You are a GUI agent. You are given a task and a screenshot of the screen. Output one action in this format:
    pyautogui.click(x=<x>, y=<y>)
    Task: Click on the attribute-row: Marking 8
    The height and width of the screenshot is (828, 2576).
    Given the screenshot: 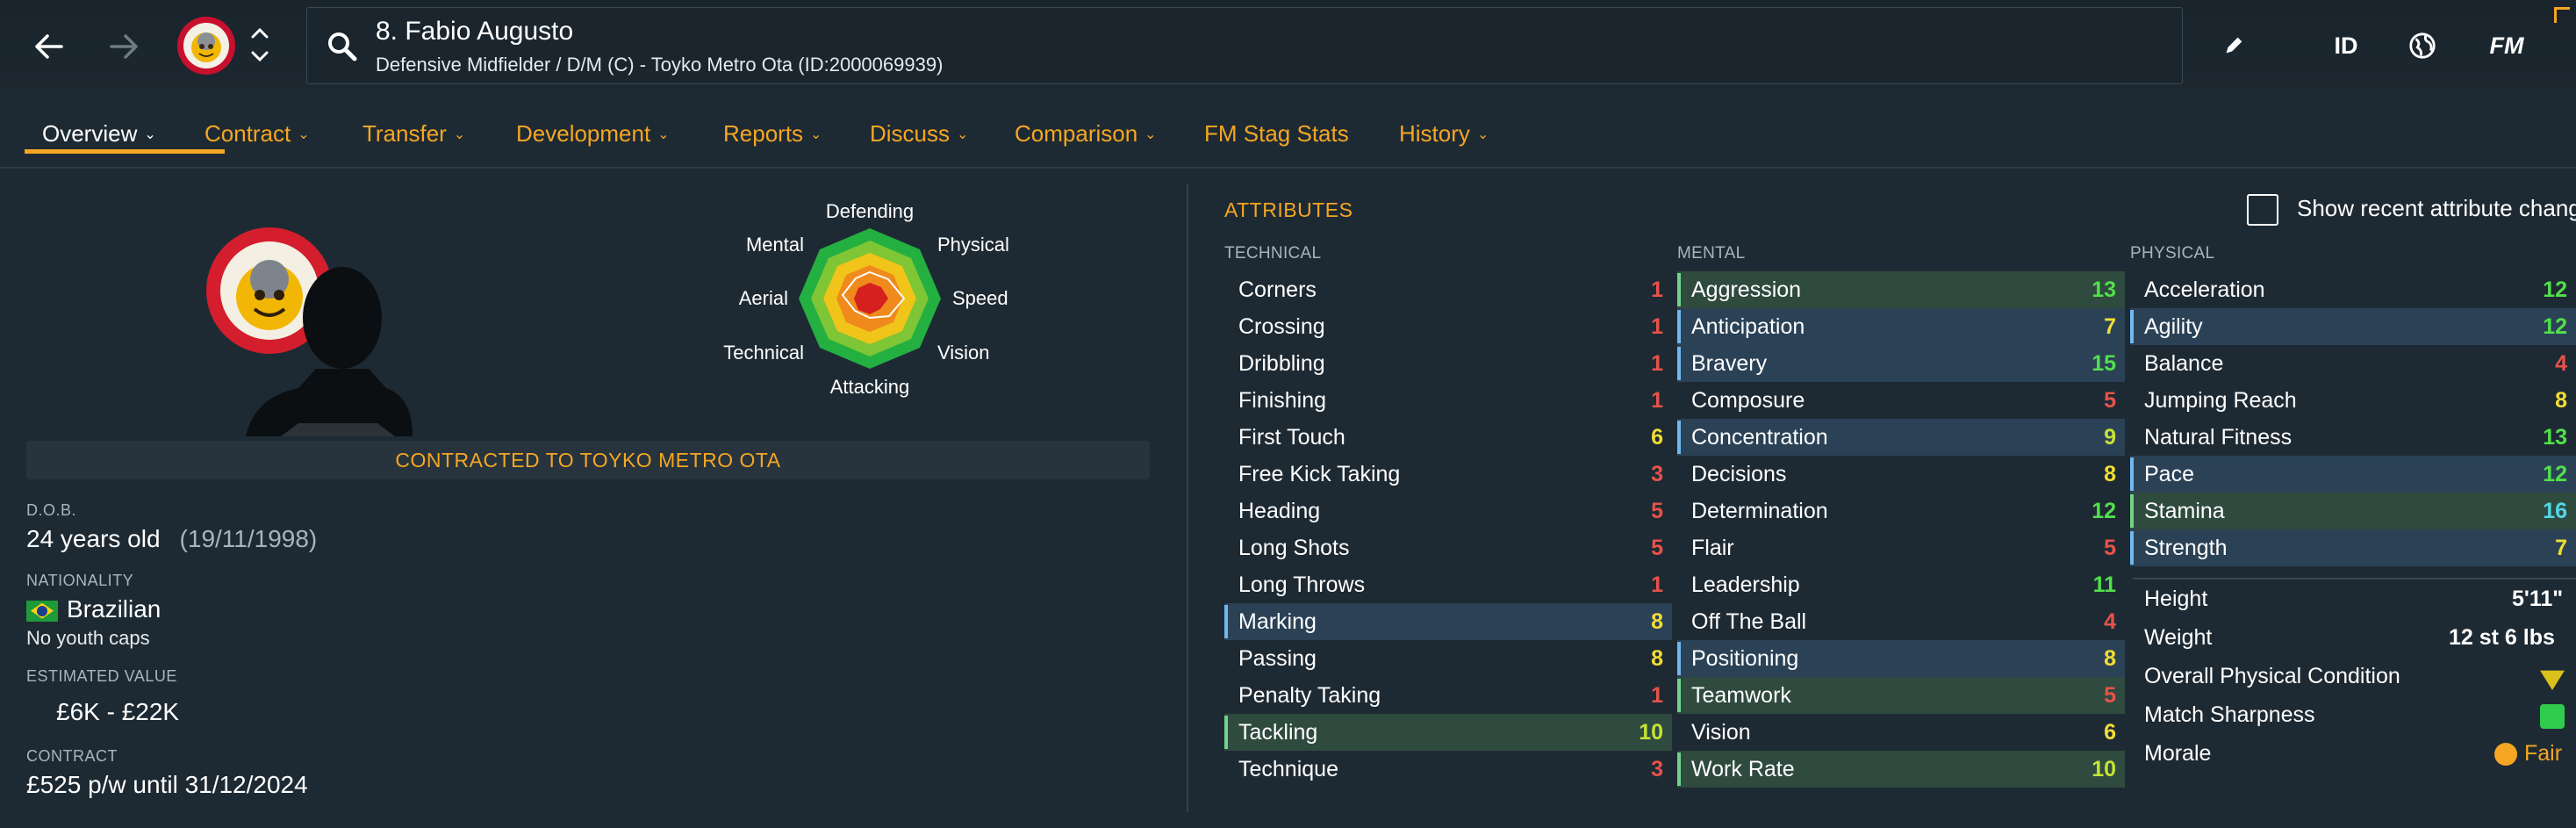 What is the action you would take?
    pyautogui.click(x=1448, y=621)
    